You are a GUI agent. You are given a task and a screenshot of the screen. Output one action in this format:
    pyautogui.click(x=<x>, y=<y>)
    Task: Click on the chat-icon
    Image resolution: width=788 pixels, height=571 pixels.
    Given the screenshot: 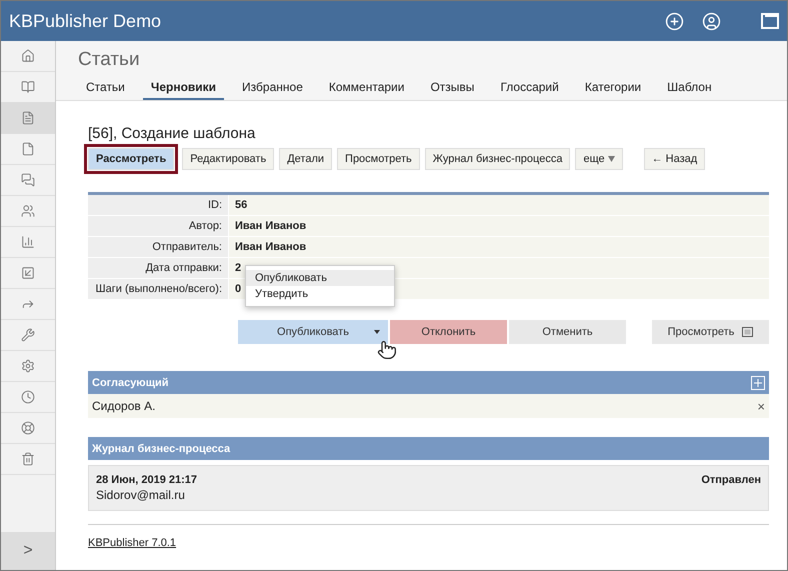 What is the action you would take?
    pyautogui.click(x=28, y=180)
    